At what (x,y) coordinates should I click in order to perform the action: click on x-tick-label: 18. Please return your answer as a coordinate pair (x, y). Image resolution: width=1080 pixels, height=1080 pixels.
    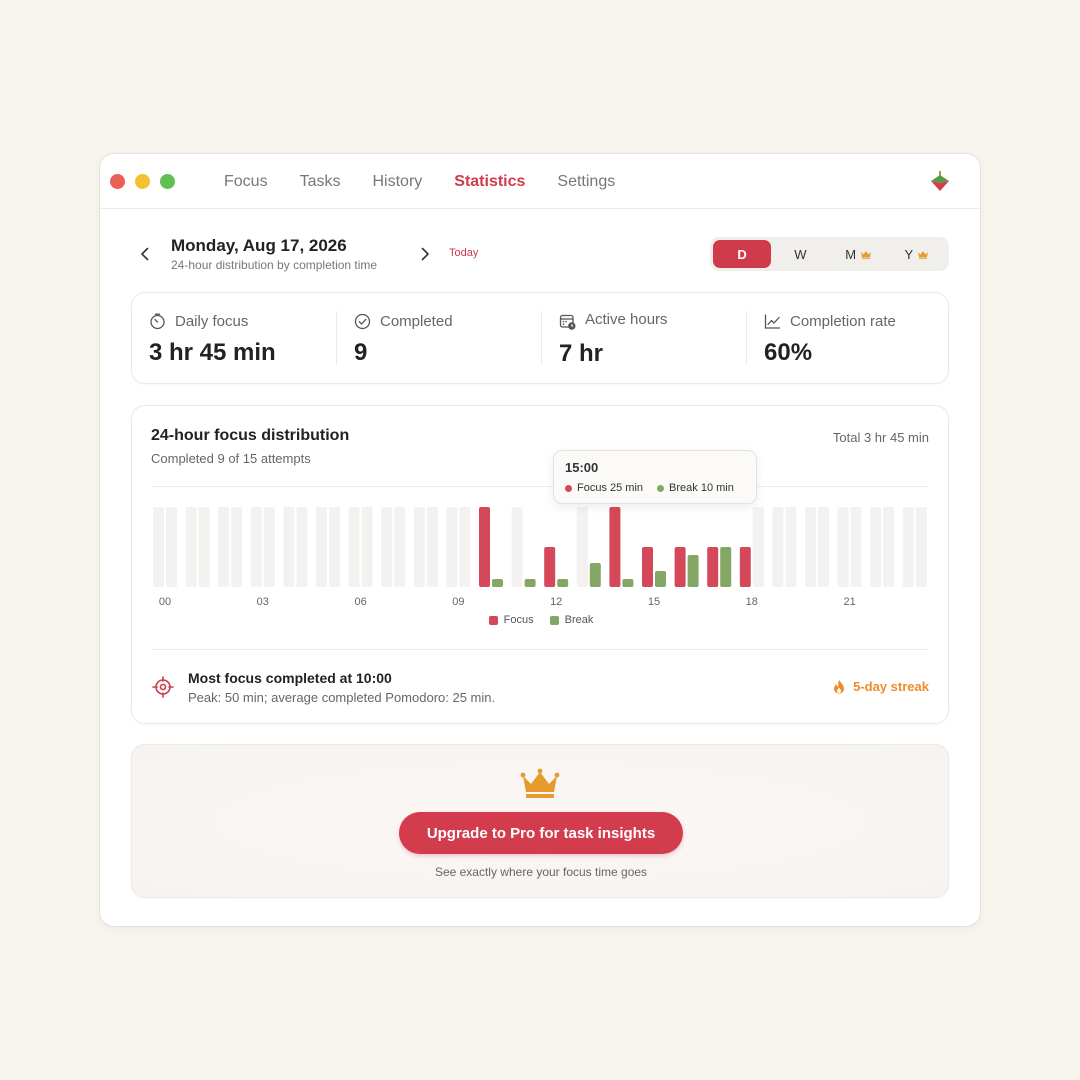
    Looking at the image, I should click on (752, 602).